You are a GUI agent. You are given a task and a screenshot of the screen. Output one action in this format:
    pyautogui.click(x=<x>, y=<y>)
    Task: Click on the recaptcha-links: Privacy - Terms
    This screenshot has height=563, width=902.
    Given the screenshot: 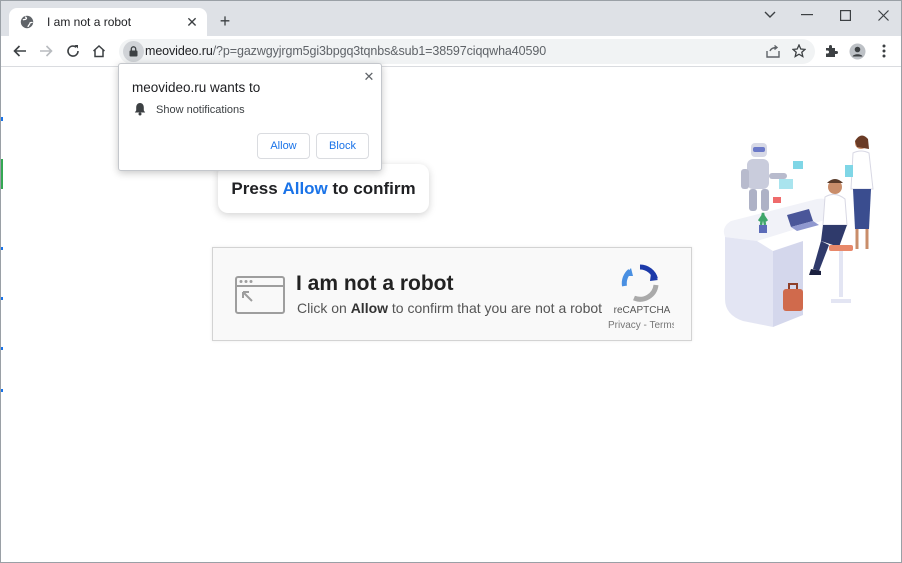 What is the action you would take?
    pyautogui.click(x=641, y=325)
    